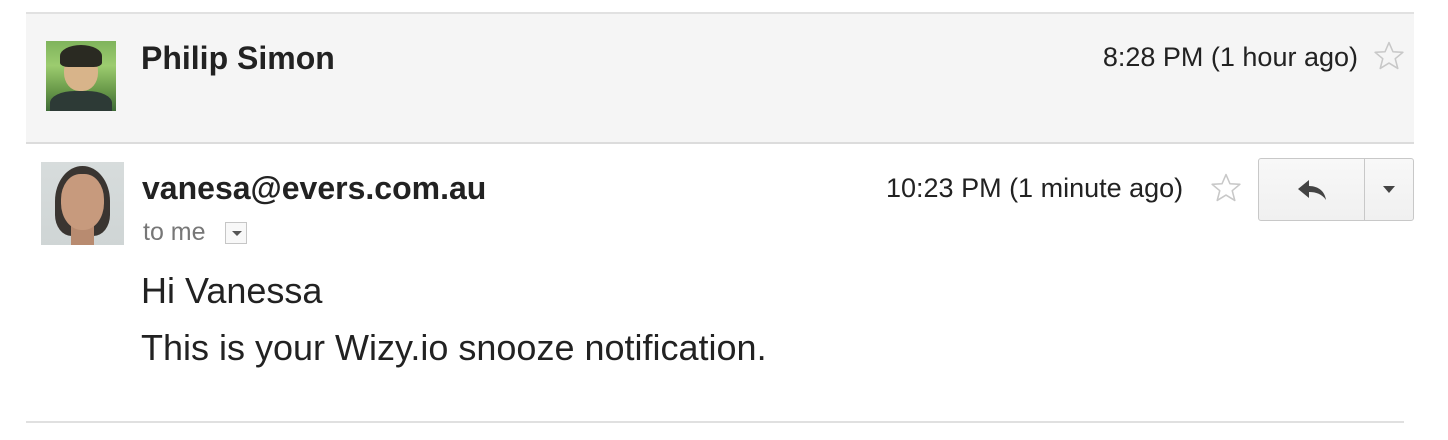 Image resolution: width=1448 pixels, height=440 pixels. What do you see at coordinates (238, 58) in the screenshot?
I see `sender-name: Philip Simon` at bounding box center [238, 58].